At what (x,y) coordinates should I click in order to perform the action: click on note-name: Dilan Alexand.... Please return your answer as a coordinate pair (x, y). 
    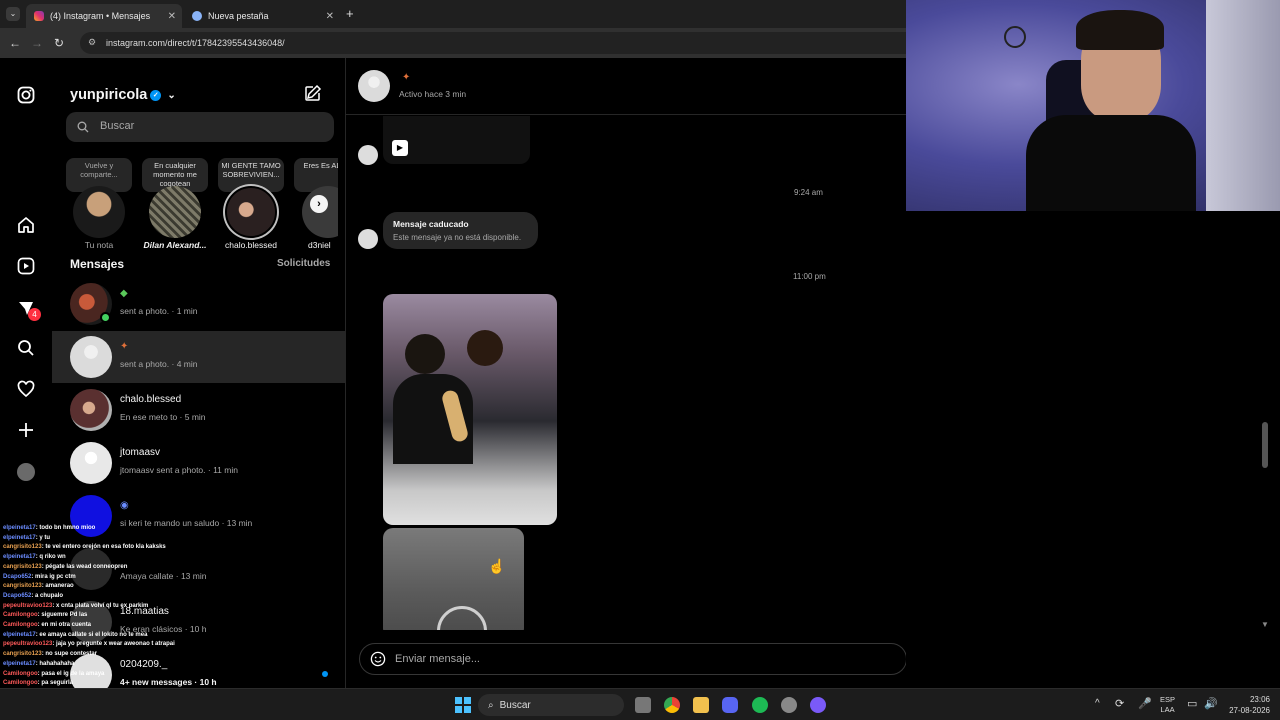
    Looking at the image, I should click on (175, 245).